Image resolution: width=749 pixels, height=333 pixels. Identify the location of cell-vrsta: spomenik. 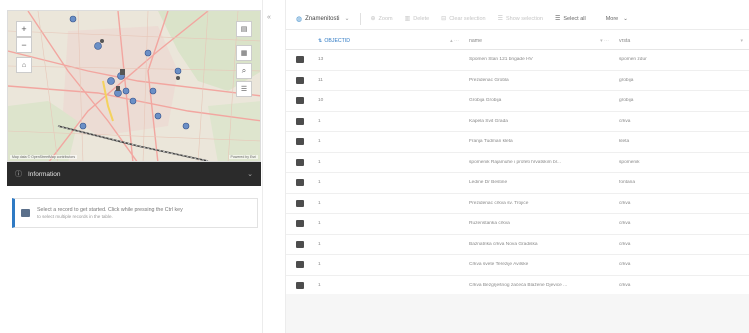
(629, 162).